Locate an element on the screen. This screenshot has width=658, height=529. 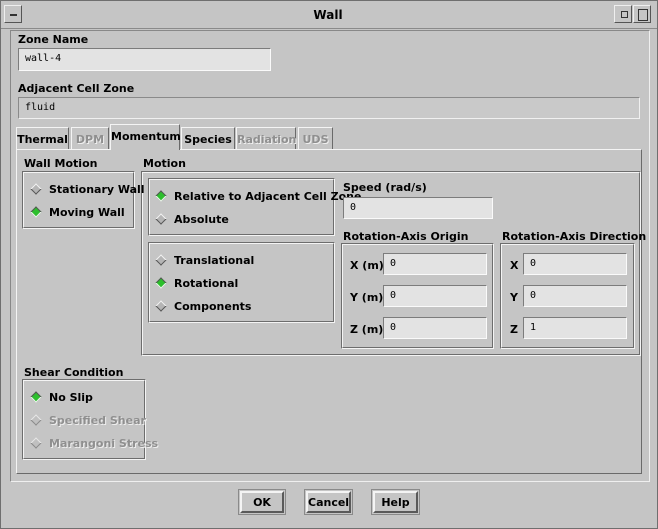
tab-radiation: Radiation is located at coordinates (266, 138).